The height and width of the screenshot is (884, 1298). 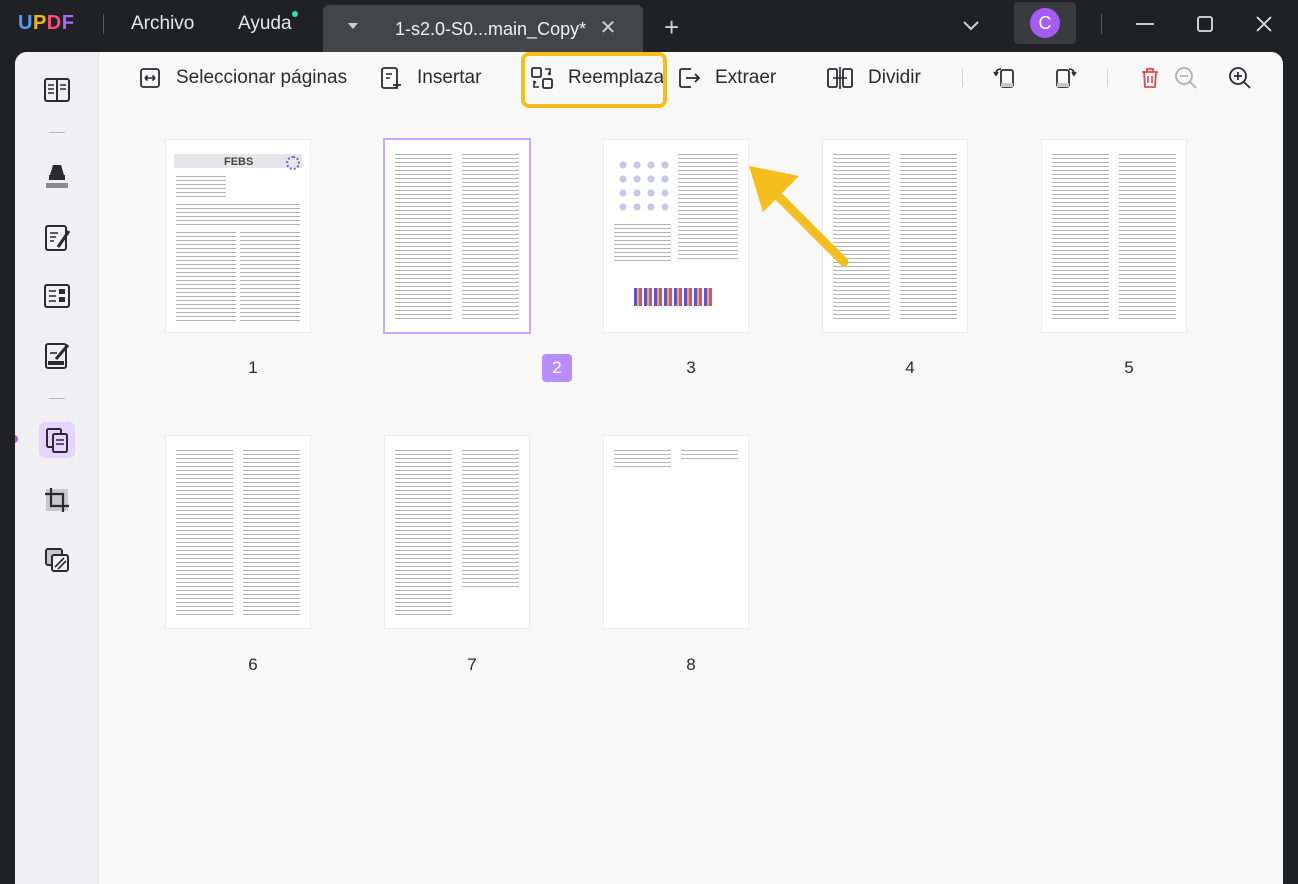 I want to click on tab-close-icon: ✕, so click(x=608, y=28).